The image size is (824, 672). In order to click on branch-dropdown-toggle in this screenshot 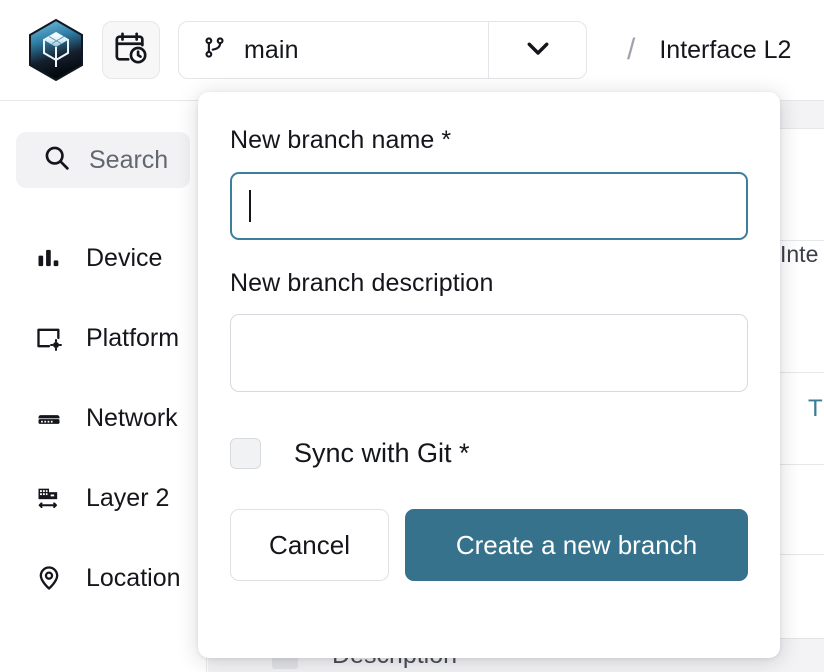, I will do `click(537, 50)`.